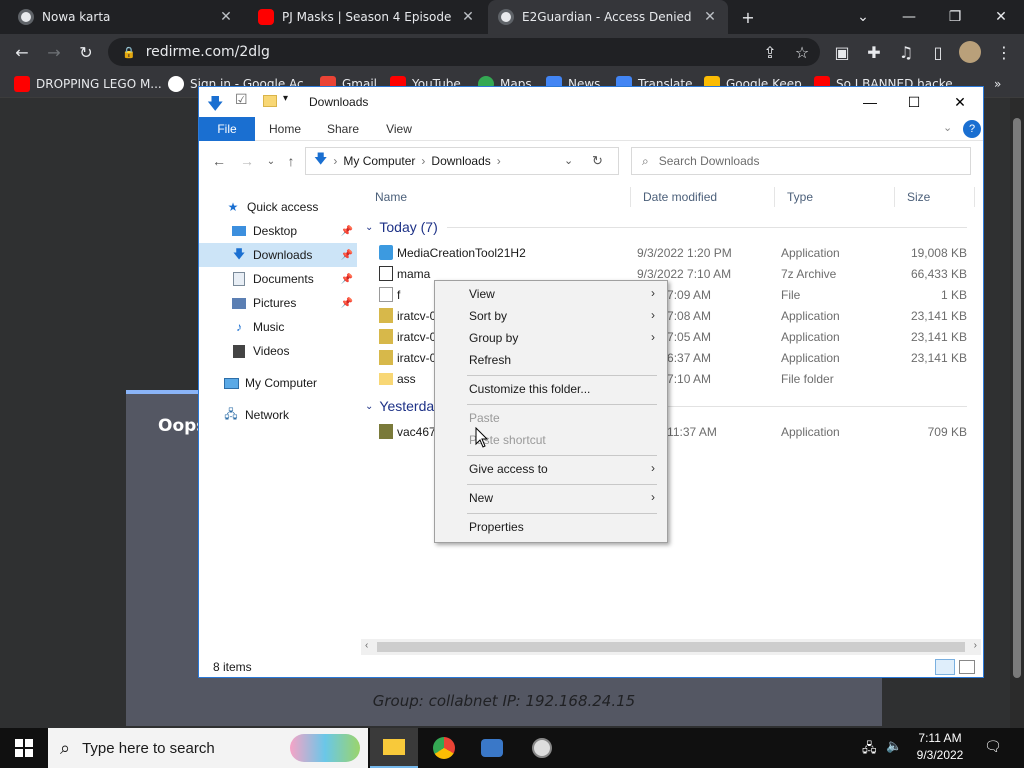 The image size is (1024, 768). I want to click on nav-quick-access: ★ Quick access, so click(278, 207).